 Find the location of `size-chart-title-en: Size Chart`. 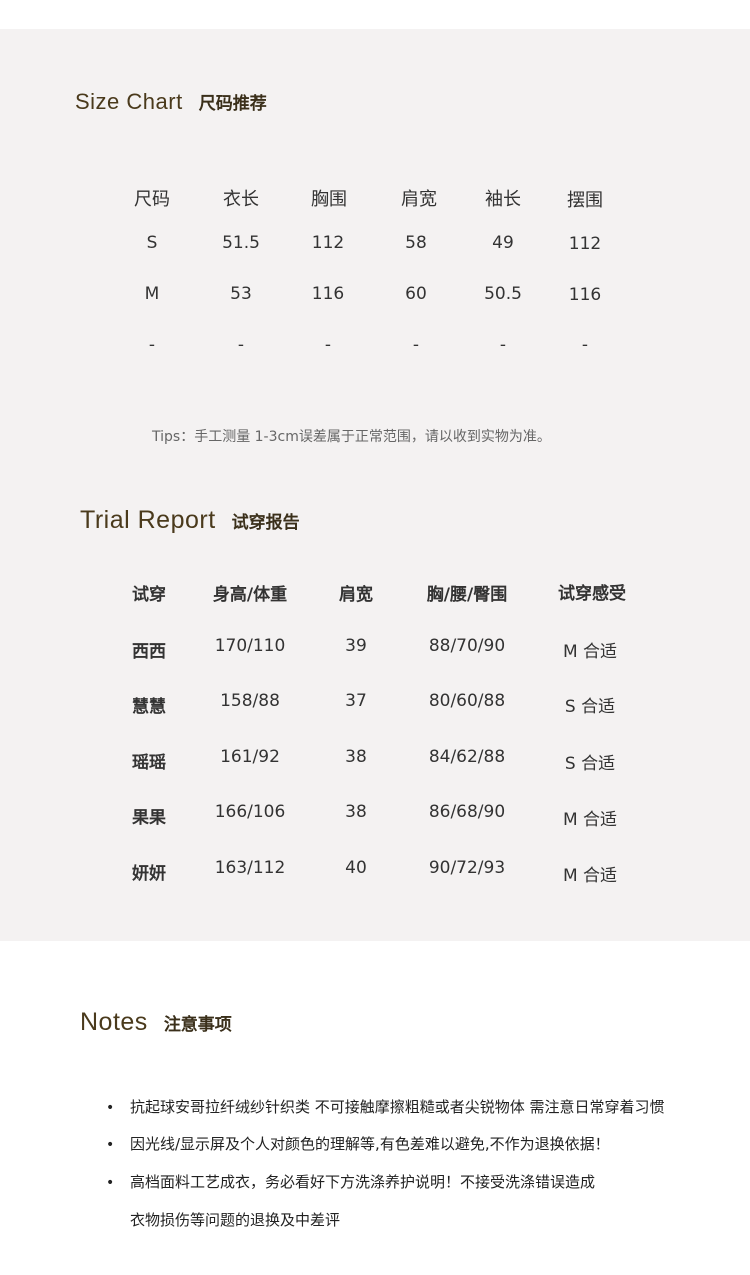

size-chart-title-en: Size Chart is located at coordinates (129, 101).